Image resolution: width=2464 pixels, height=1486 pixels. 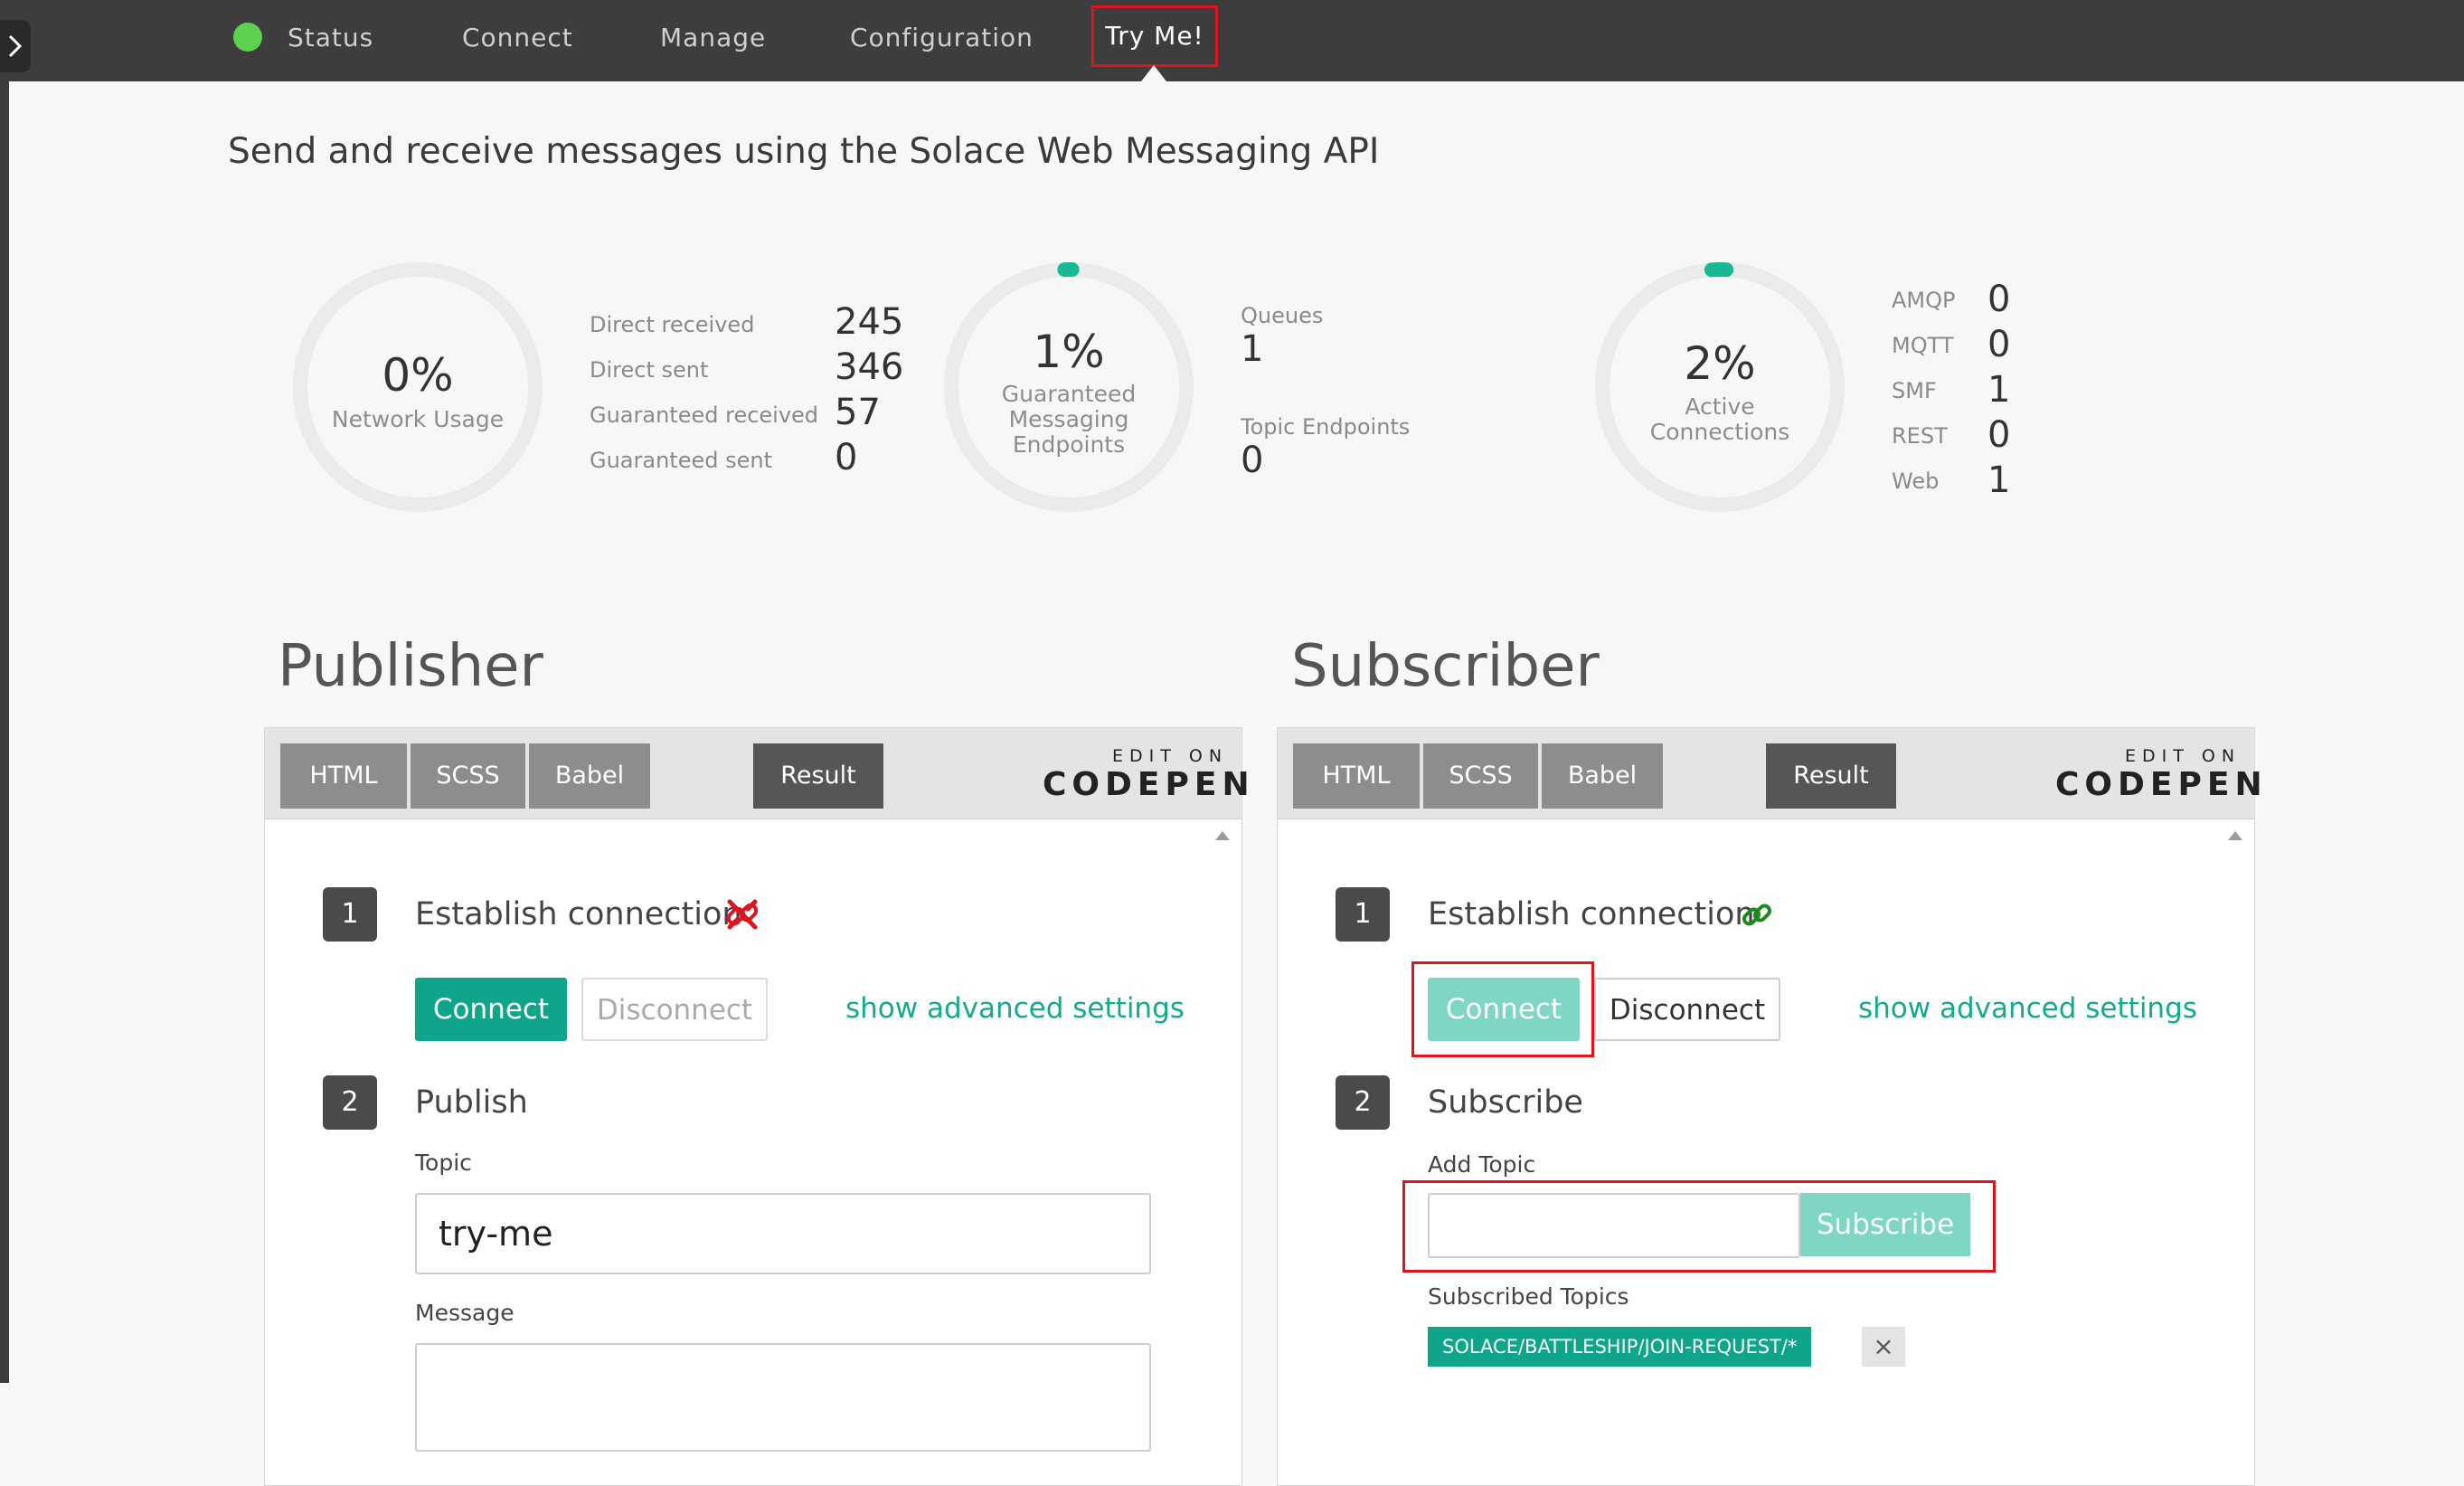 What do you see at coordinates (1068, 419) in the screenshot?
I see `gauge-label: Messaging` at bounding box center [1068, 419].